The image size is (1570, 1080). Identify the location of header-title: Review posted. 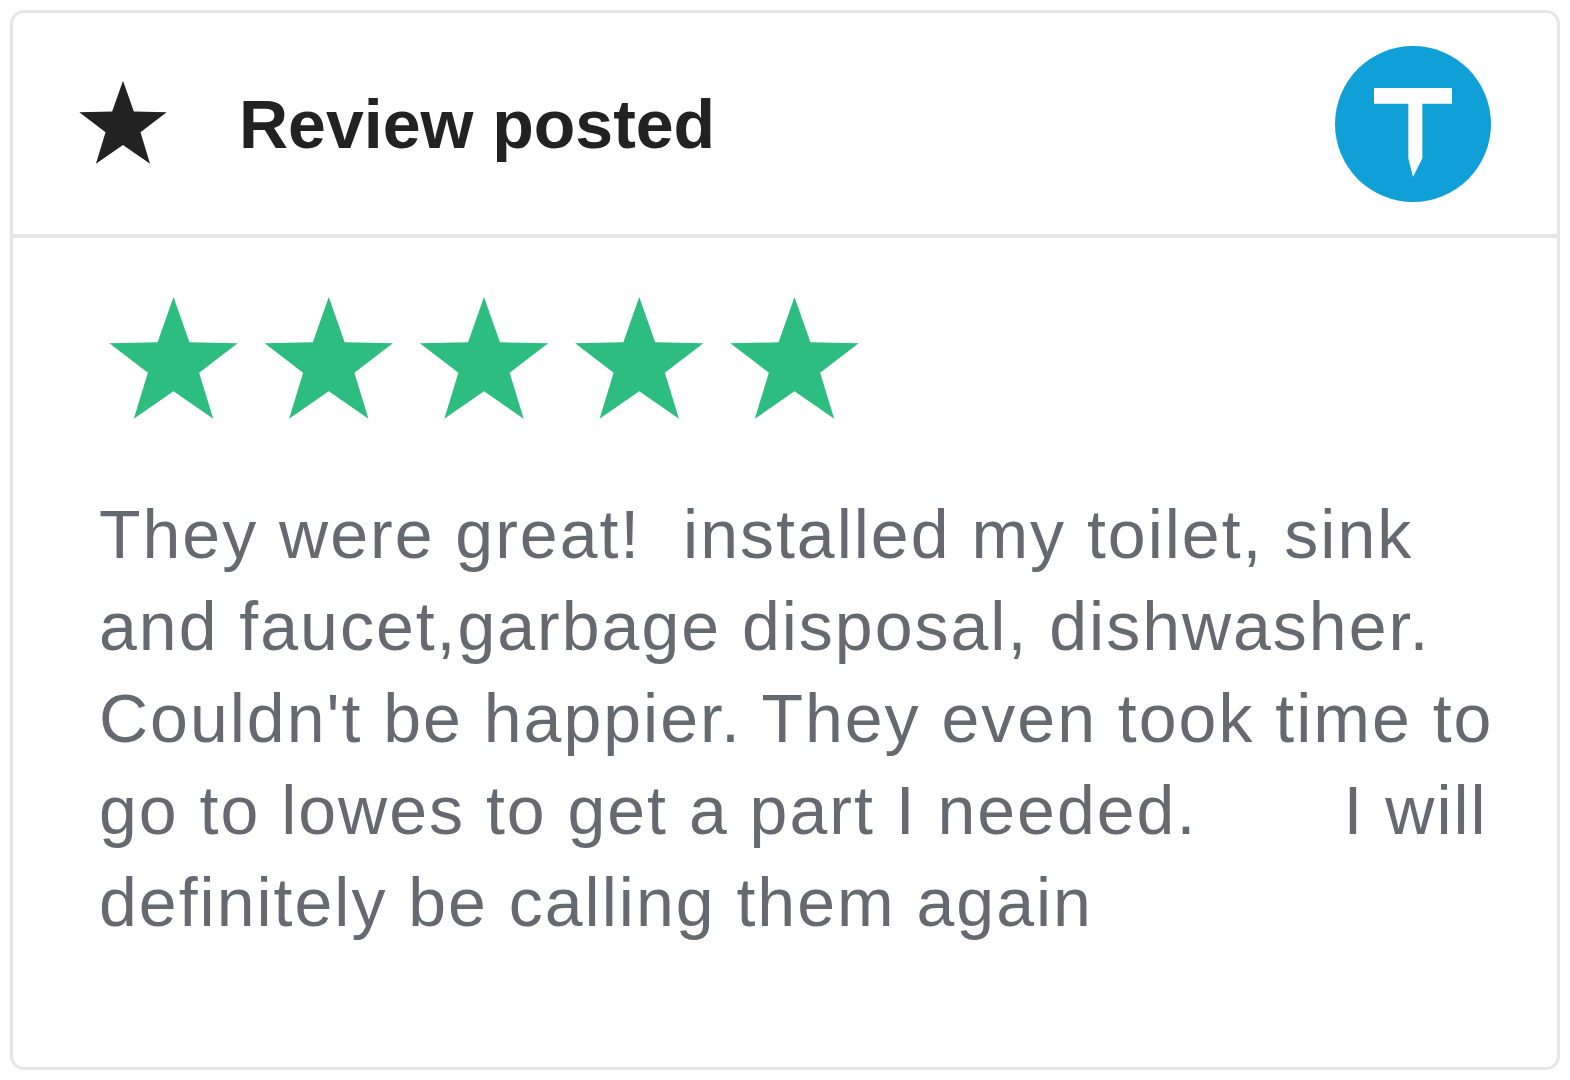
(477, 124).